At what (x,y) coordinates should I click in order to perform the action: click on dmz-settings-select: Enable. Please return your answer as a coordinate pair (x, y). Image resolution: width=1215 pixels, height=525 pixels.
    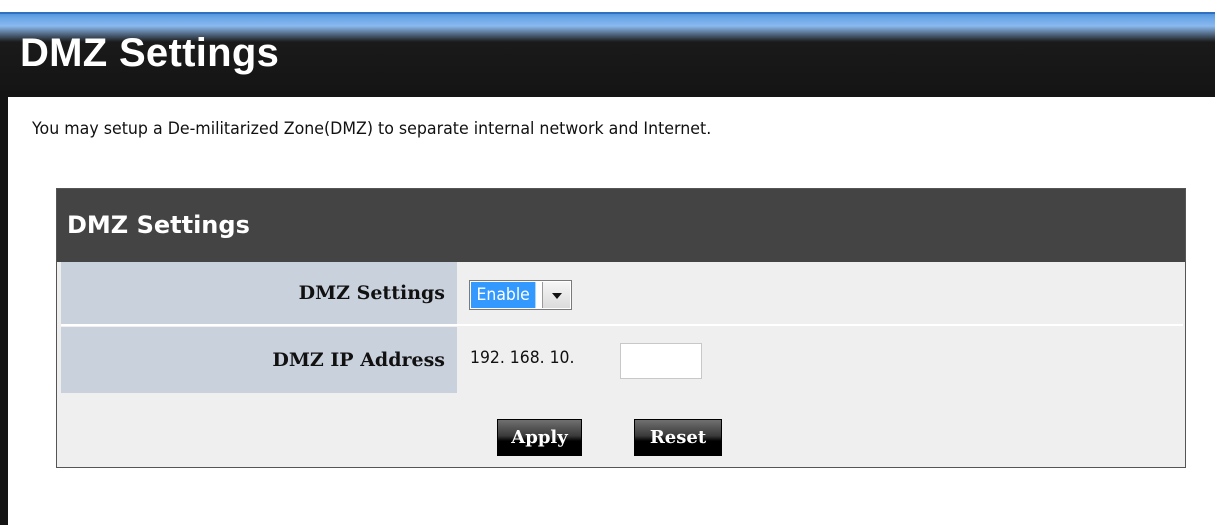
    Looking at the image, I should click on (520, 295).